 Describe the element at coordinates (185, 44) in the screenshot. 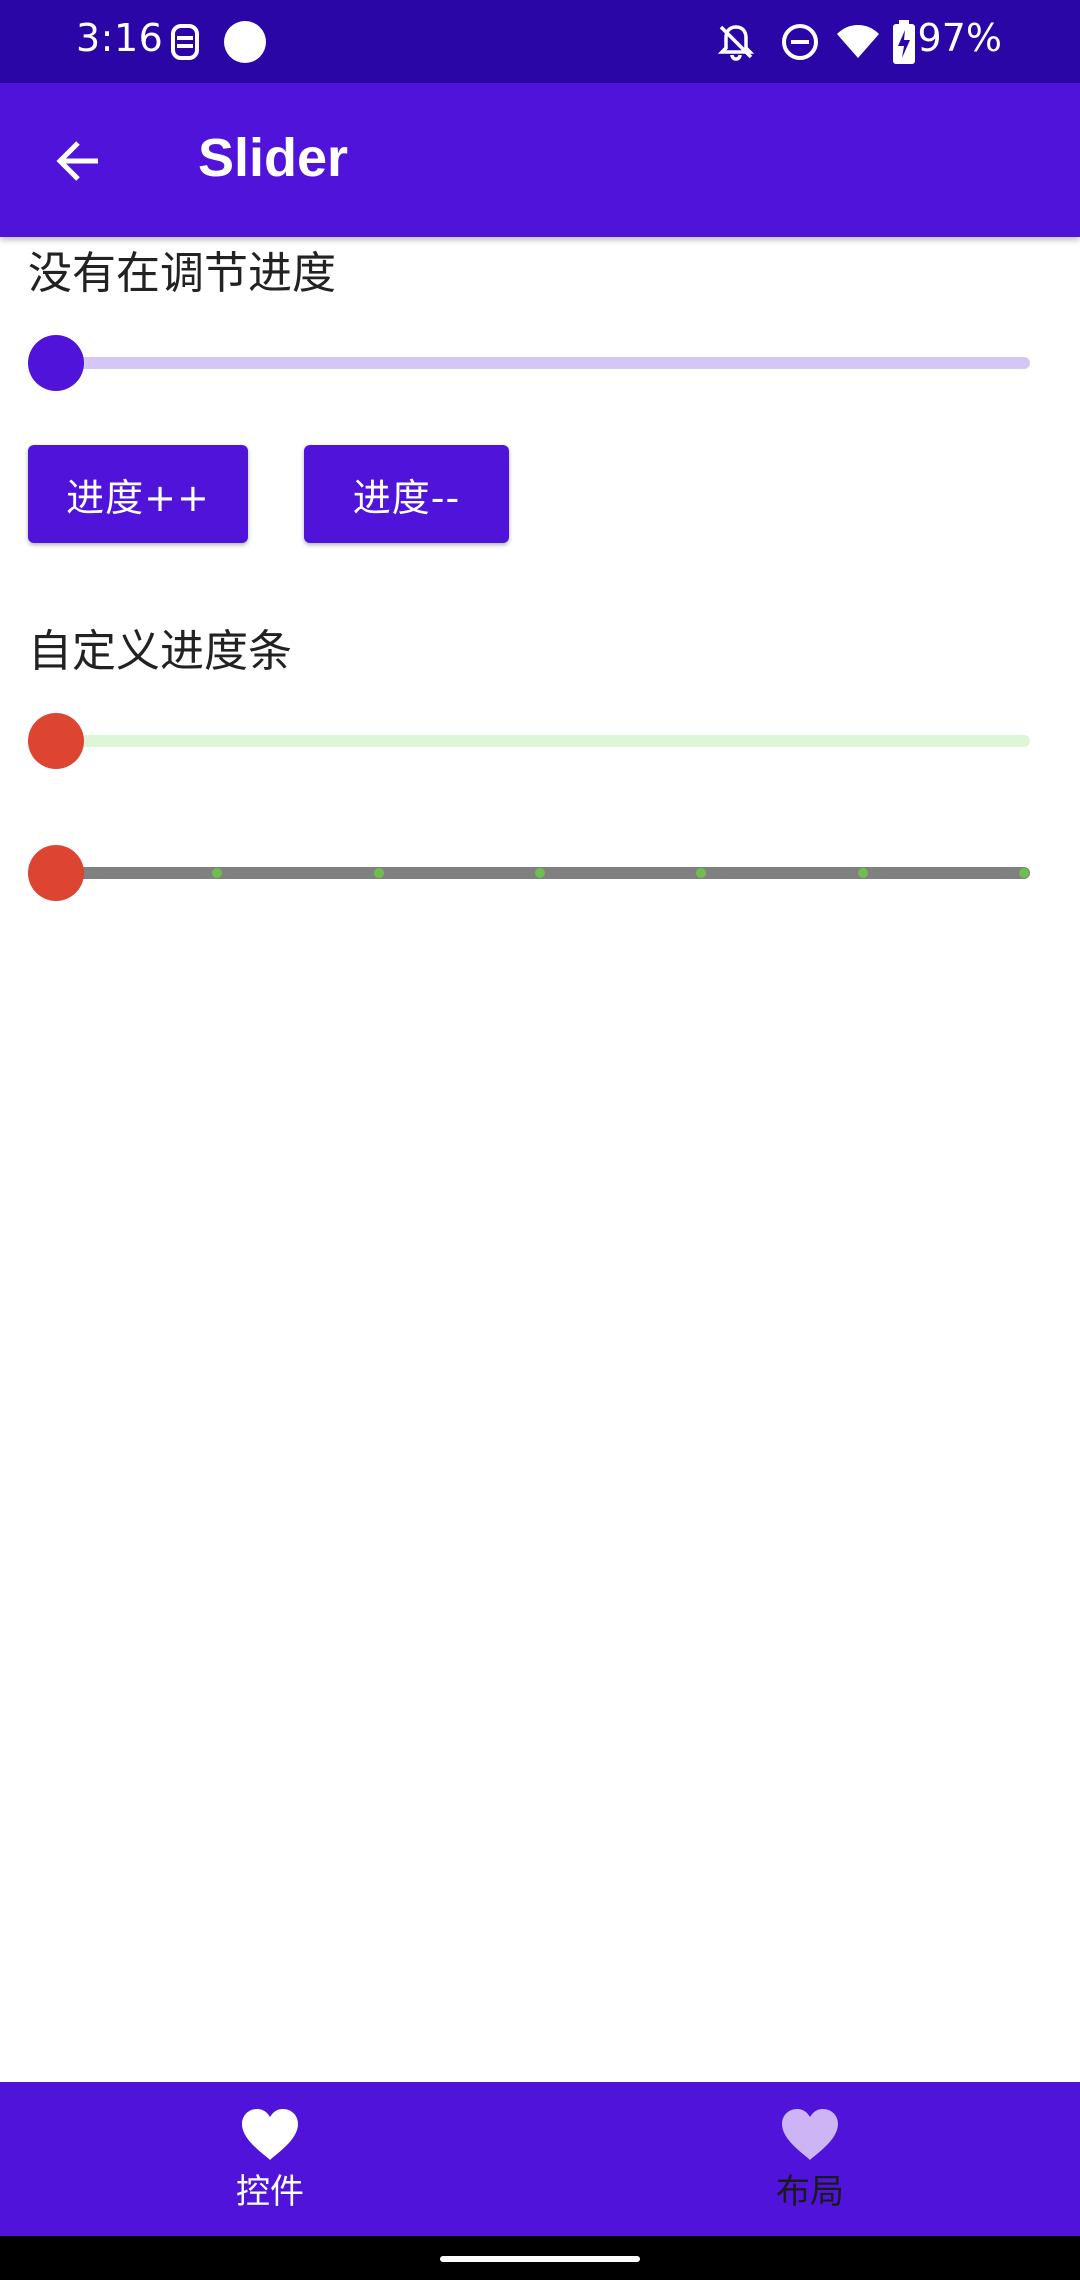

I see `app-notification-icon` at that location.